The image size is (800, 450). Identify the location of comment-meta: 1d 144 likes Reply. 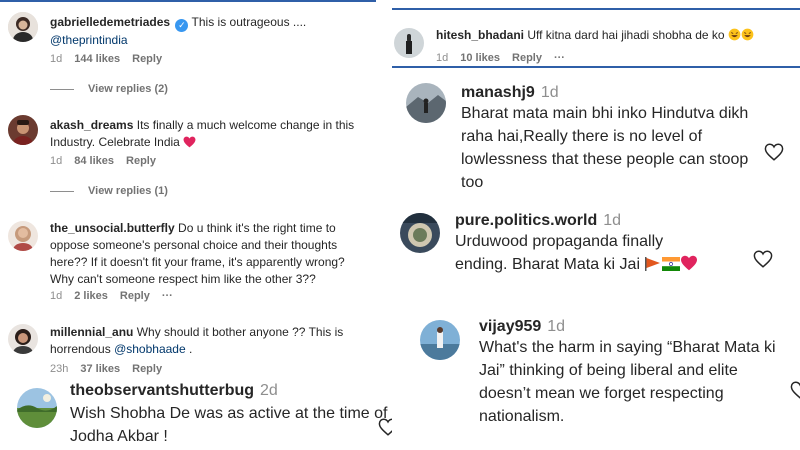
(112, 59).